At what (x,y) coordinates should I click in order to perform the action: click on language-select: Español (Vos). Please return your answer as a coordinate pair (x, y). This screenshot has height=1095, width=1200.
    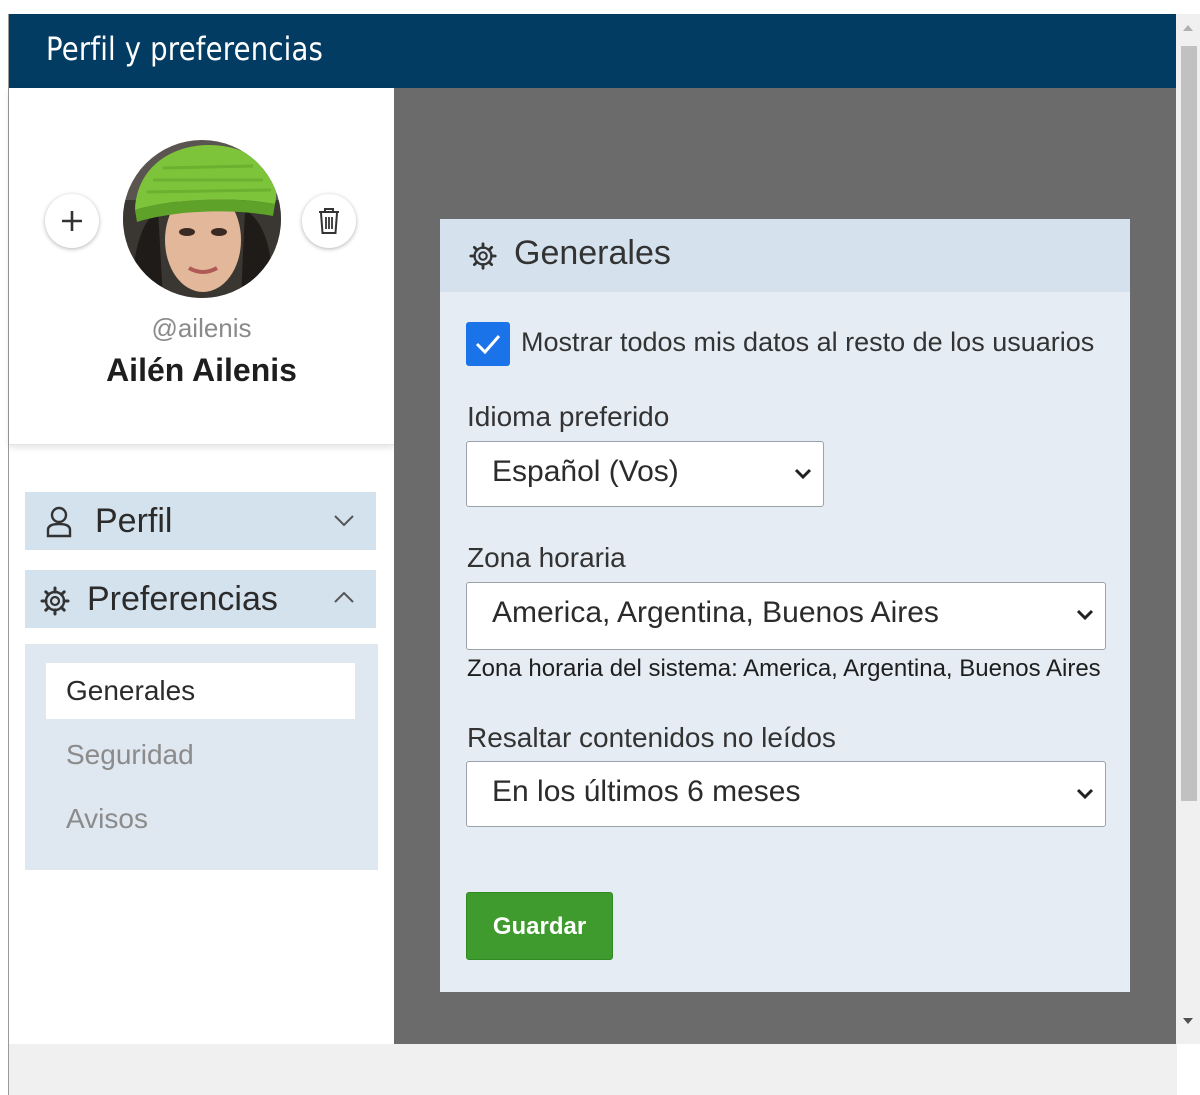
    Looking at the image, I should click on (645, 474).